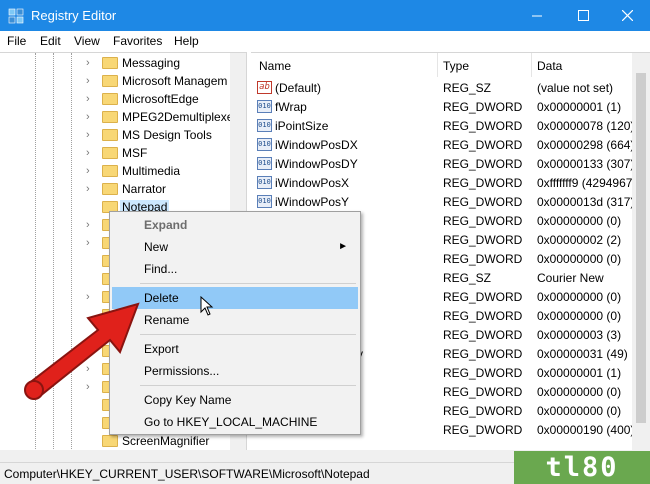 This screenshot has width=650, height=484. I want to click on value-row: 010 iPointSize REG_DWORD 0x00000078 (120), so click(443, 125).